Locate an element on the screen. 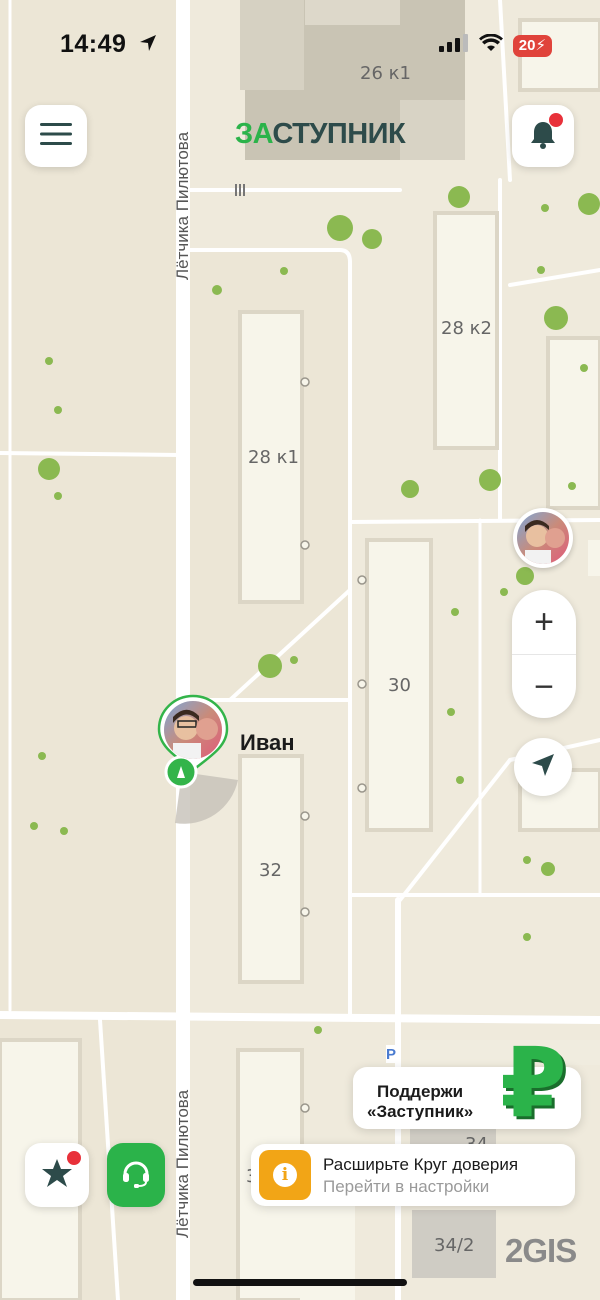 This screenshot has height=1300, width=600. logo-part1: ЗА is located at coordinates (254, 134).